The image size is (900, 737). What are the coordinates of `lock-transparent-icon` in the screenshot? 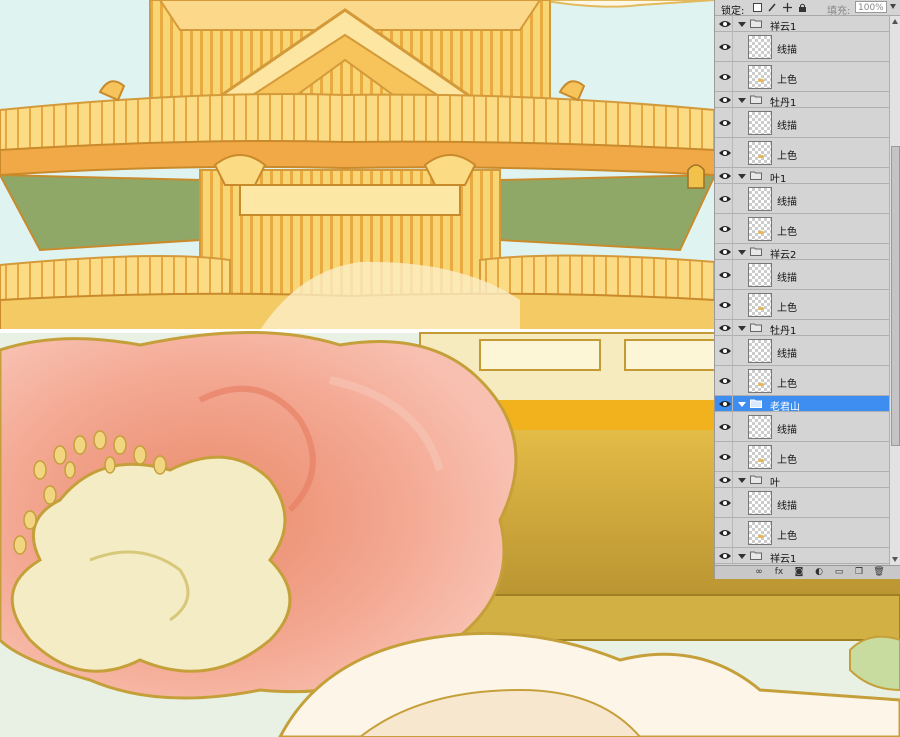 It's located at (757, 7).